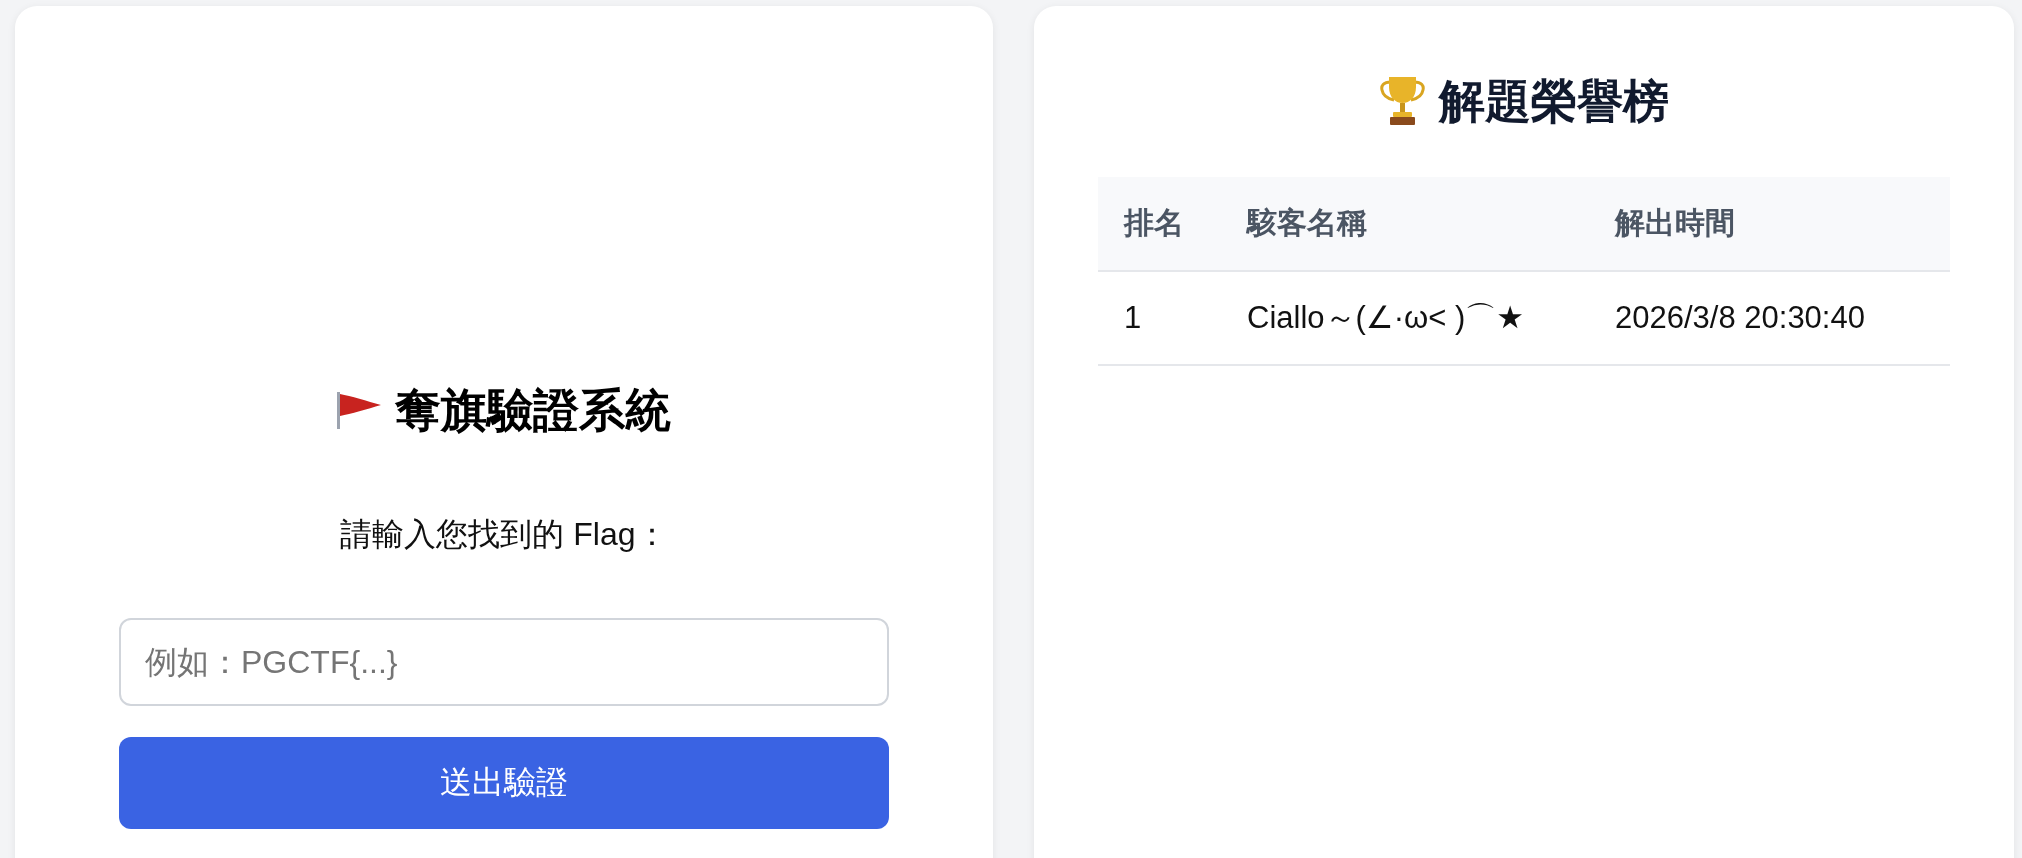 The height and width of the screenshot is (858, 2022). Describe the element at coordinates (359, 410) in the screenshot. I see `flag-icon` at that location.